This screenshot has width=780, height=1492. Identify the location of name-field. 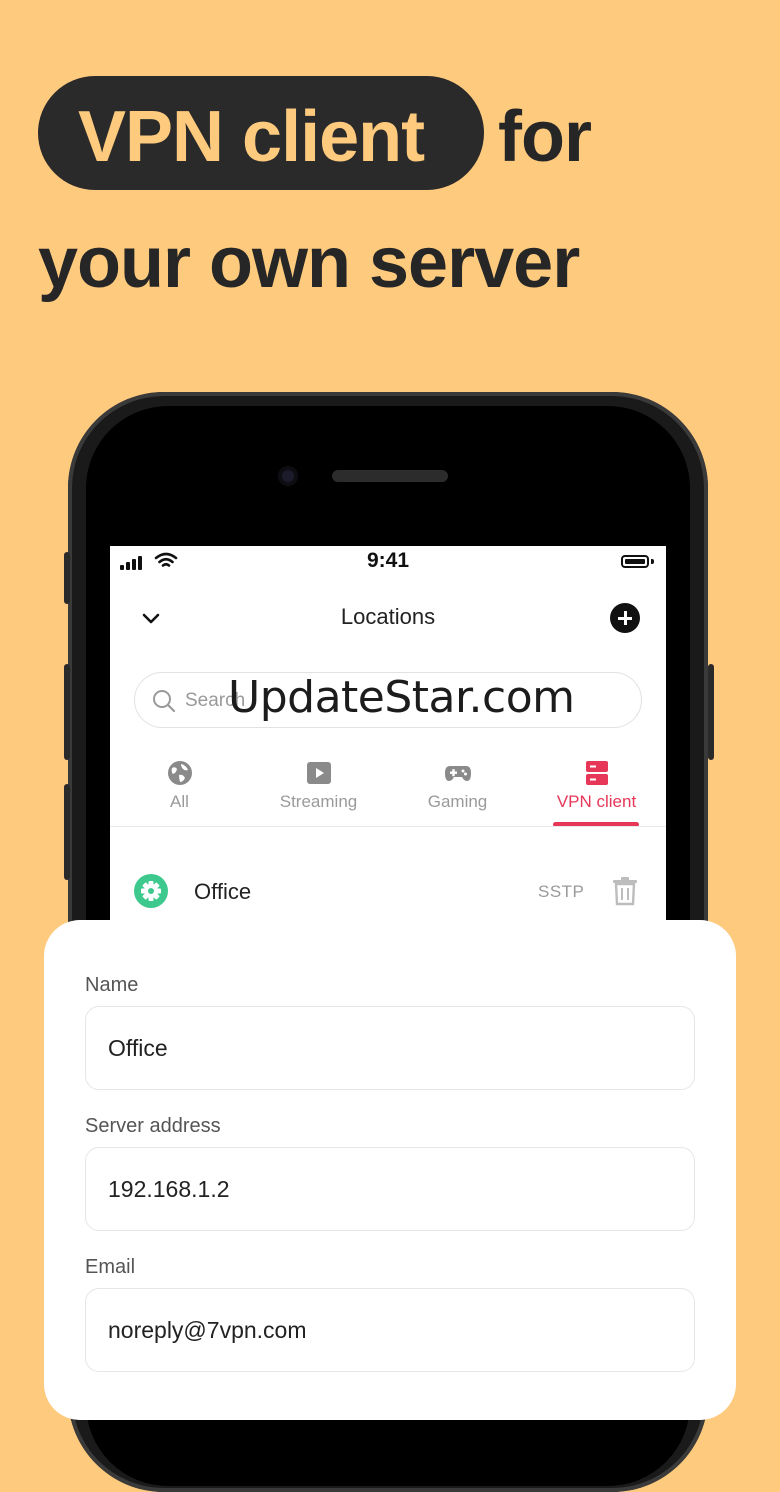
(390, 1048).